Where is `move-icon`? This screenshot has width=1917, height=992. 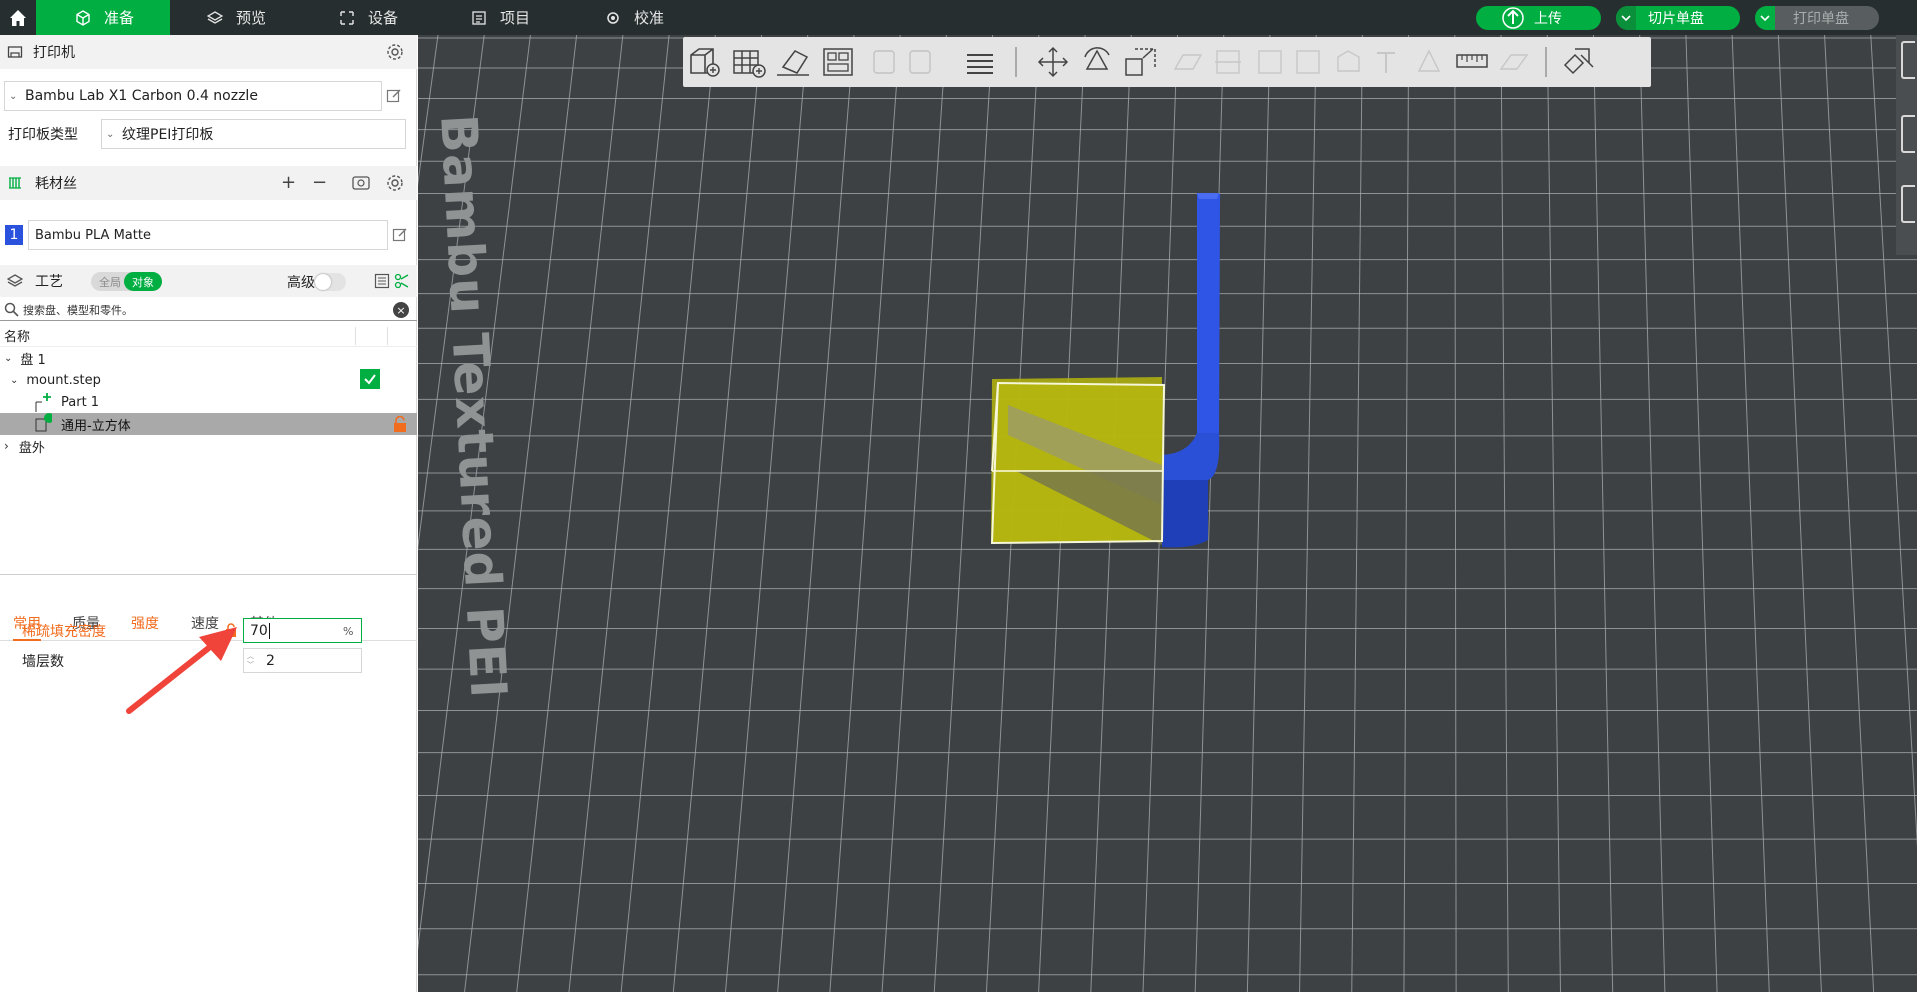 move-icon is located at coordinates (1053, 62).